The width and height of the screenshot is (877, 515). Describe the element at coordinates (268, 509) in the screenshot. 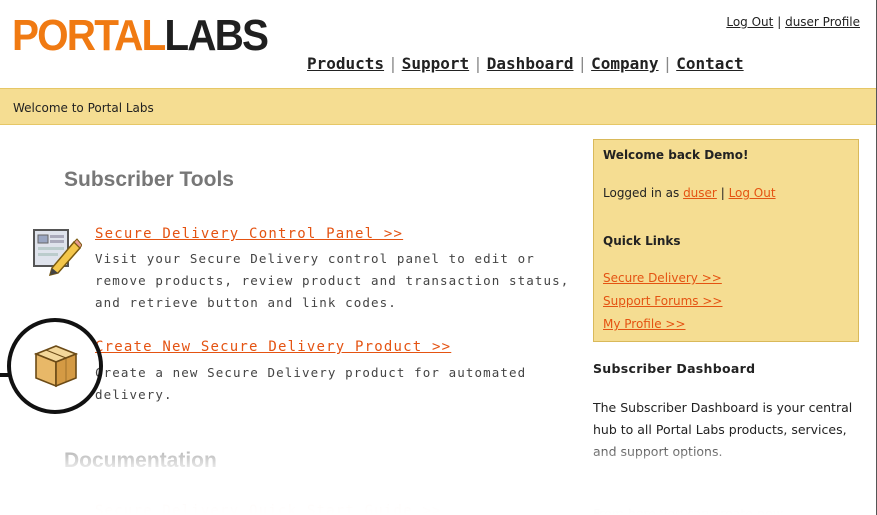

I see `quick-start-guide-link: Secure Delivery Quick Start Guide >>` at that location.